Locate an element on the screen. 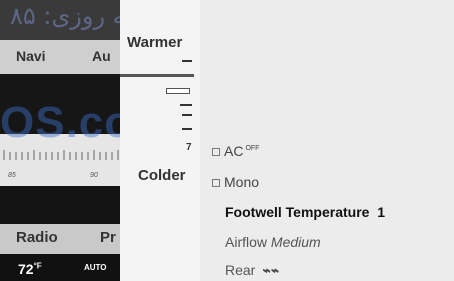 This screenshot has height=281, width=454. frequency-scale is located at coordinates (61, 155).